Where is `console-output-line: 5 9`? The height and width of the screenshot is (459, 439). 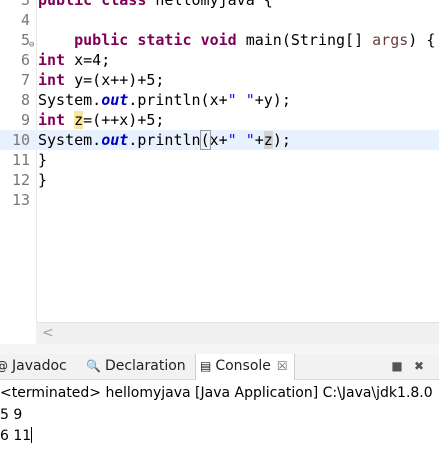 console-output-line: 5 9 is located at coordinates (11, 415).